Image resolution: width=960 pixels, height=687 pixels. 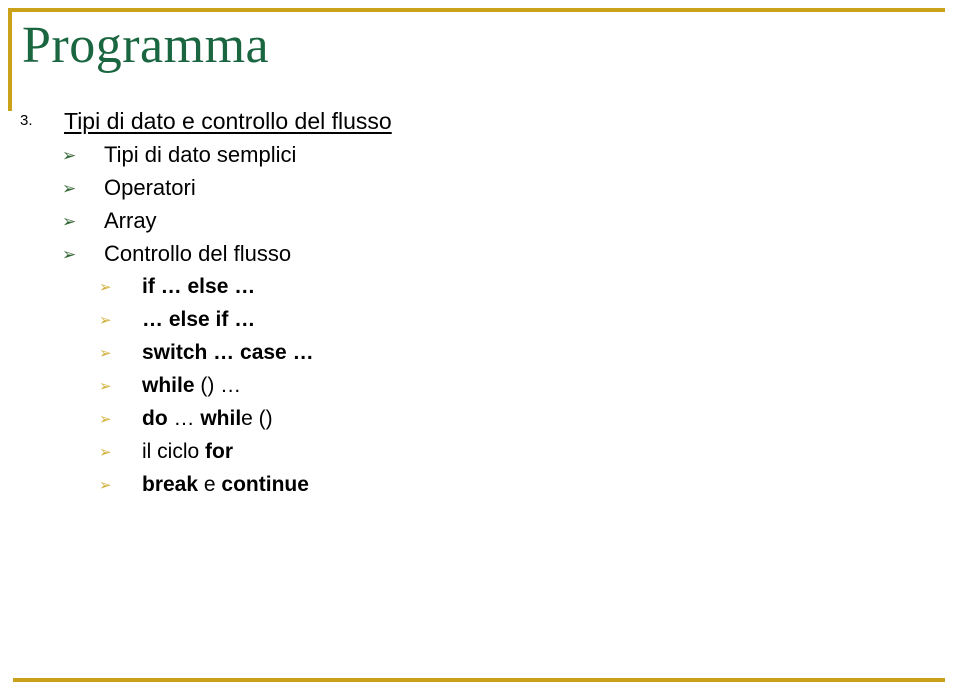 What do you see at coordinates (198, 253) in the screenshot?
I see `outline-level2-label: Controllo del flusso` at bounding box center [198, 253].